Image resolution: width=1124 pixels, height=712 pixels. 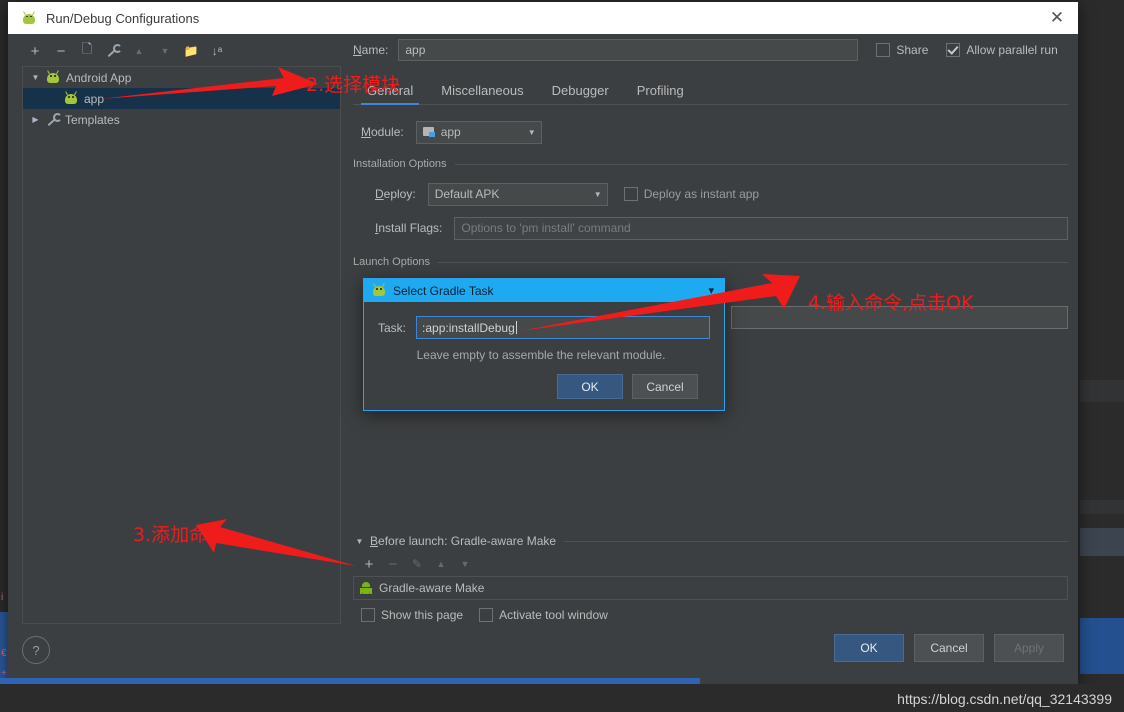 What do you see at coordinates (665, 386) in the screenshot?
I see `modal-cancel-button: Cancel` at bounding box center [665, 386].